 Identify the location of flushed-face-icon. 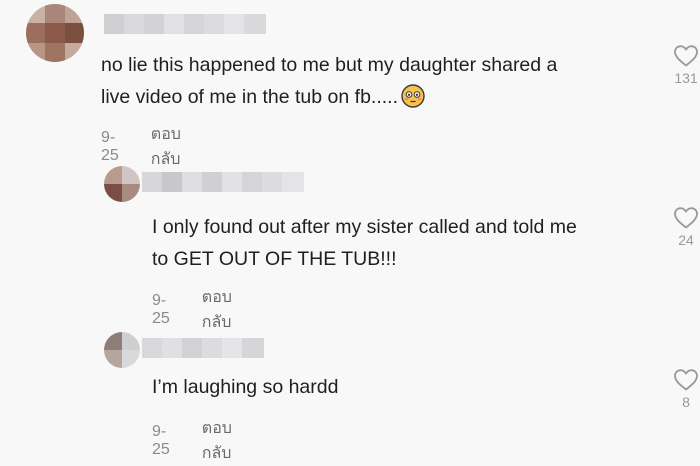
(413, 96).